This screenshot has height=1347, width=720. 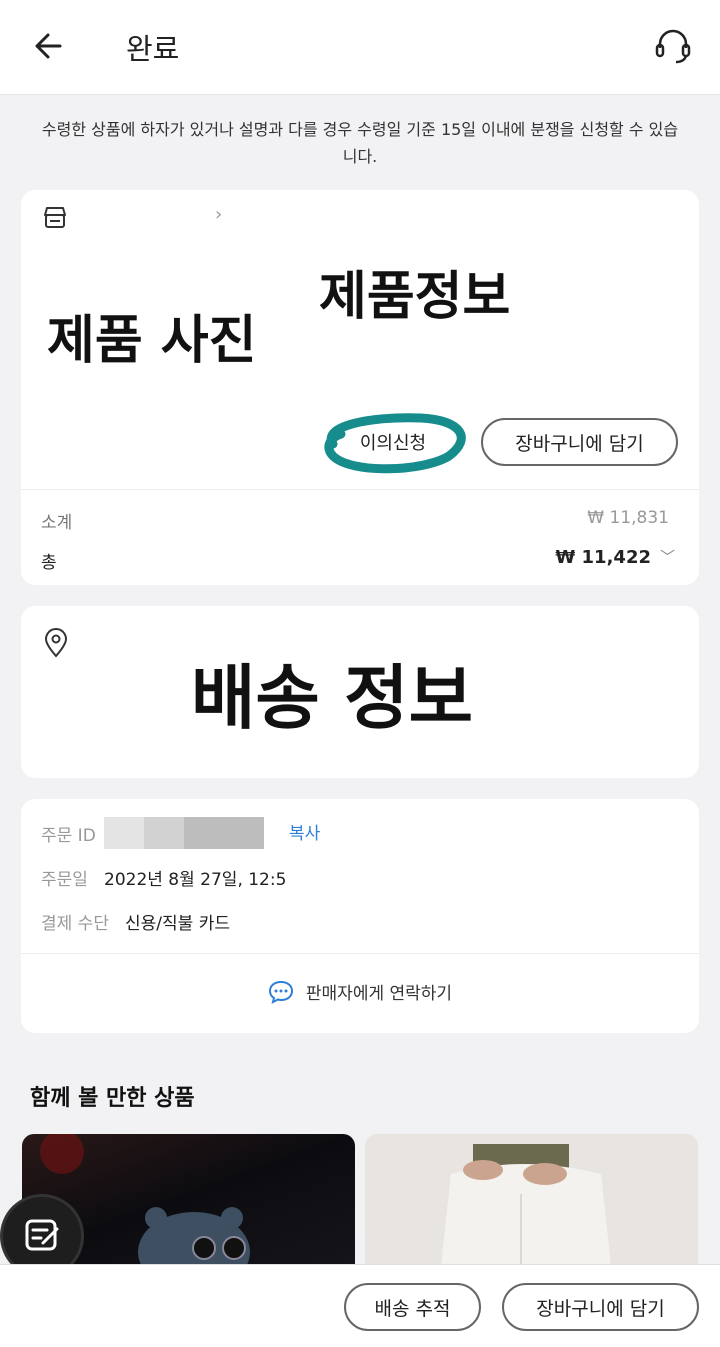 What do you see at coordinates (673, 45) in the screenshot?
I see `headset-icon` at bounding box center [673, 45].